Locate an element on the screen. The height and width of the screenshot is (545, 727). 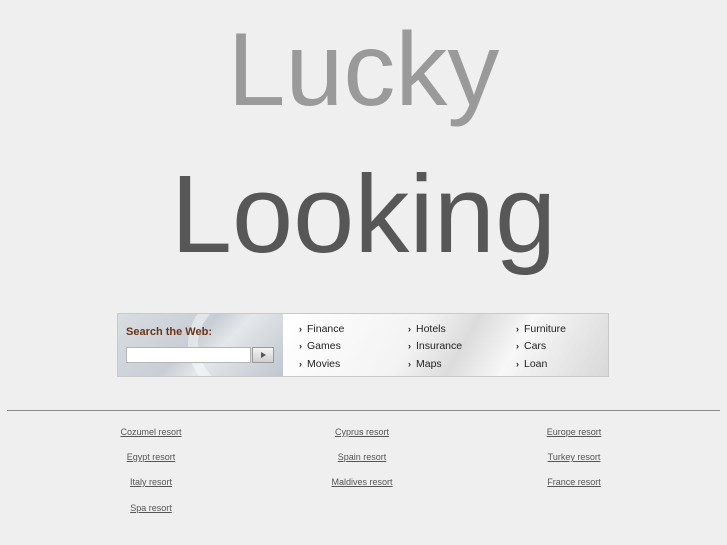
category-link-finance: › Finance is located at coordinates (321, 329).